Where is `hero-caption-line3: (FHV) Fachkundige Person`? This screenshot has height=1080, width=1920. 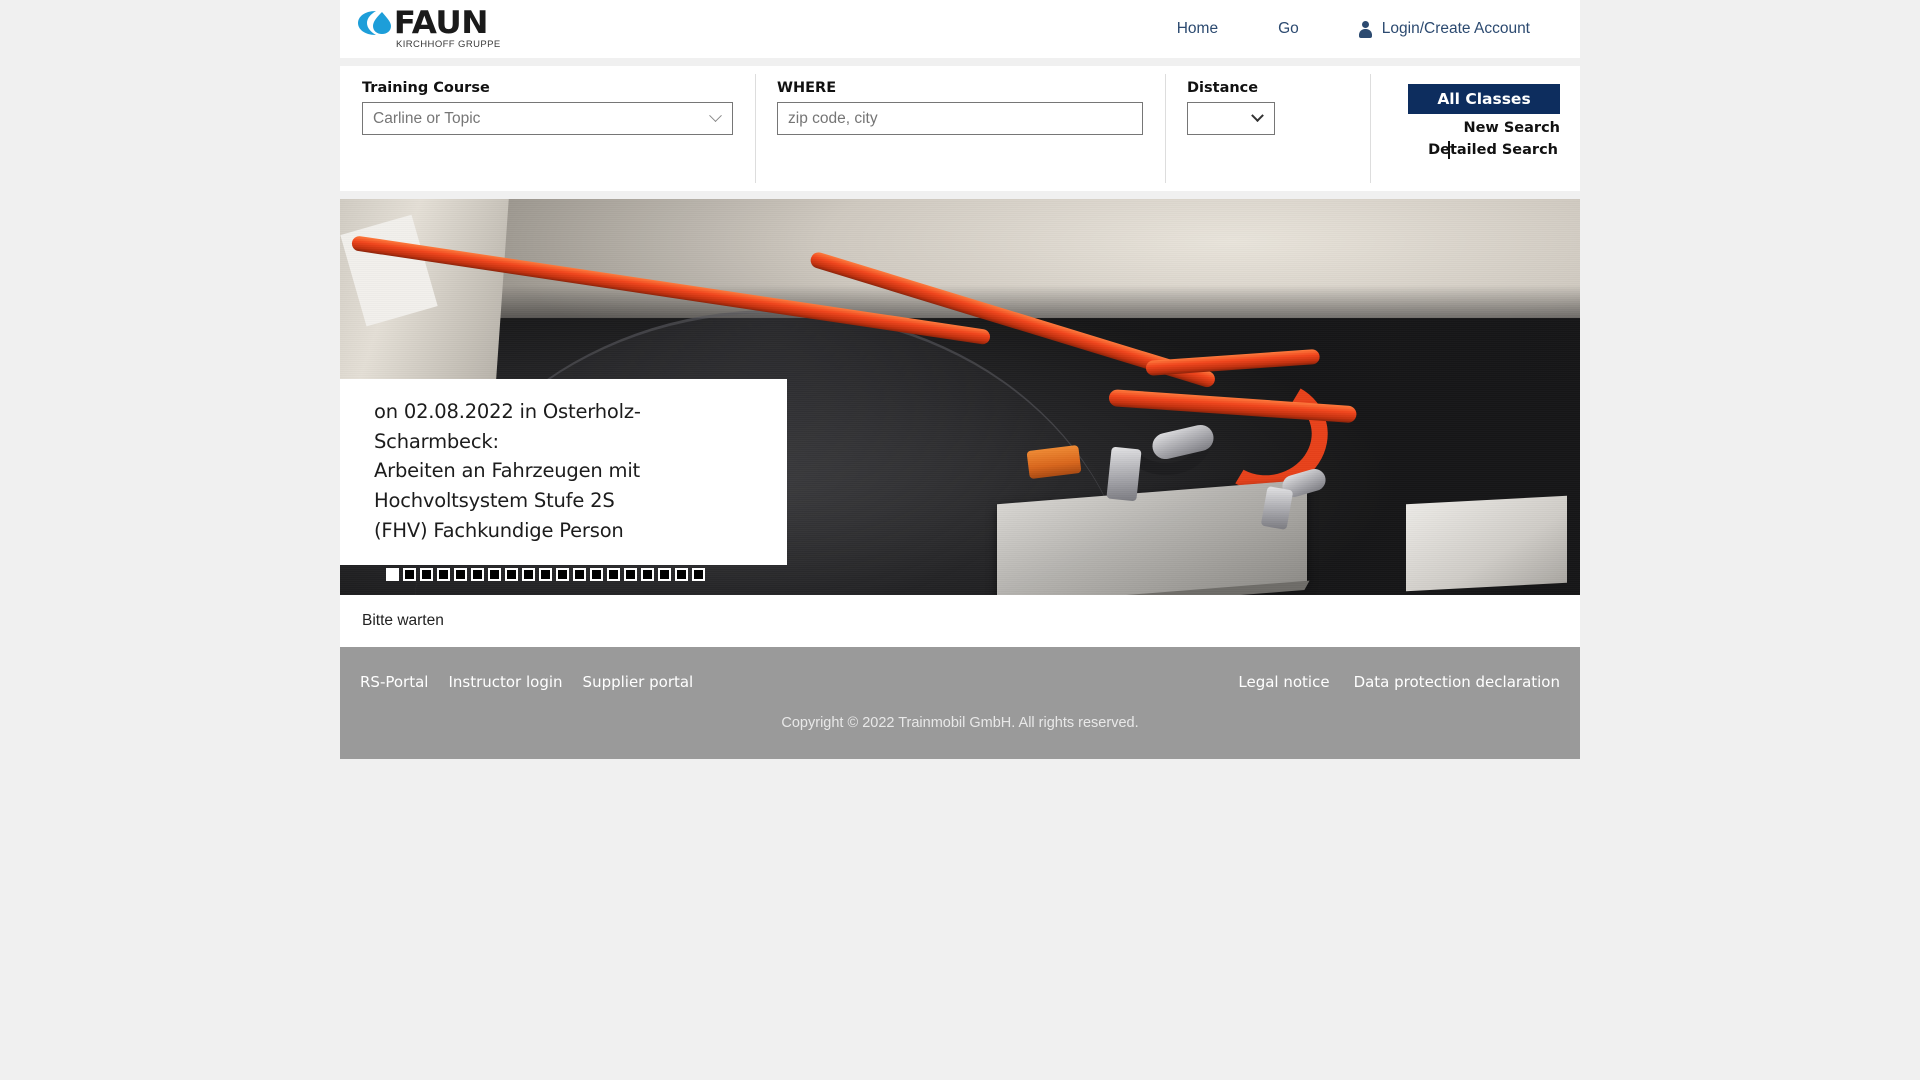
hero-caption-line3: (FHV) Fachkundige Person is located at coordinates (499, 530).